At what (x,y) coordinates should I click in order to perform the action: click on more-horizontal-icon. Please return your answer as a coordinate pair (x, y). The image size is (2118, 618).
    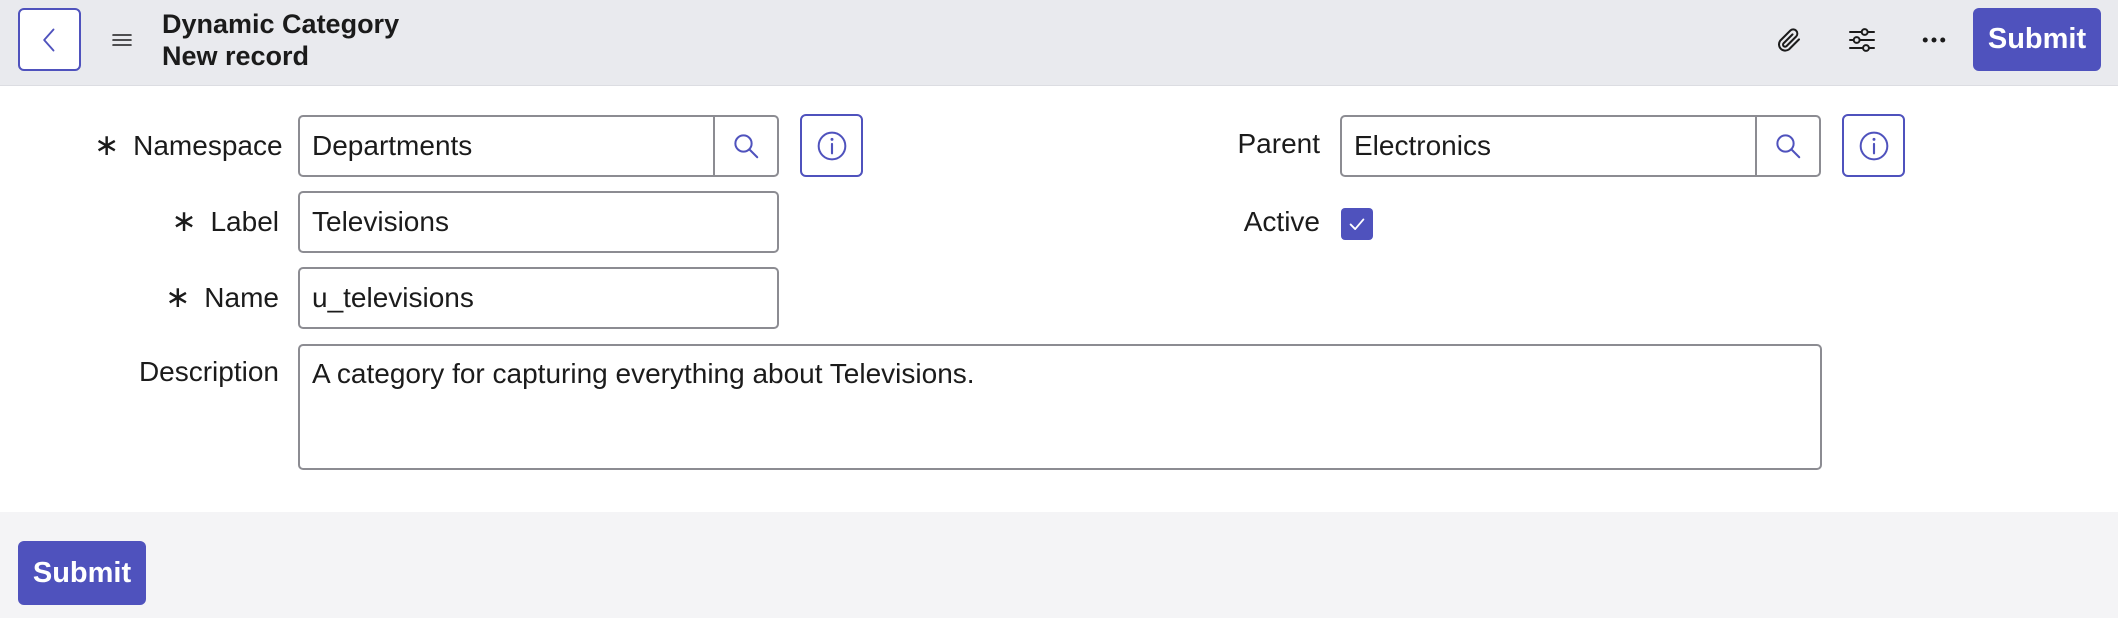
    Looking at the image, I should click on (1934, 40).